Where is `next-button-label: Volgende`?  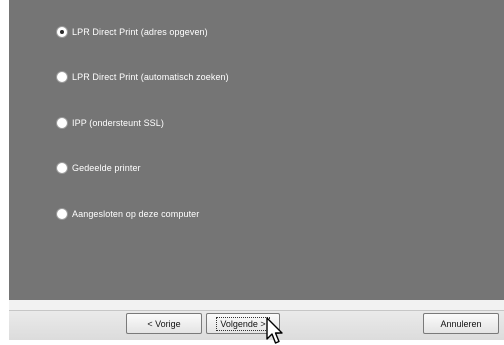
next-button-label: Volgende is located at coordinates (239, 323).